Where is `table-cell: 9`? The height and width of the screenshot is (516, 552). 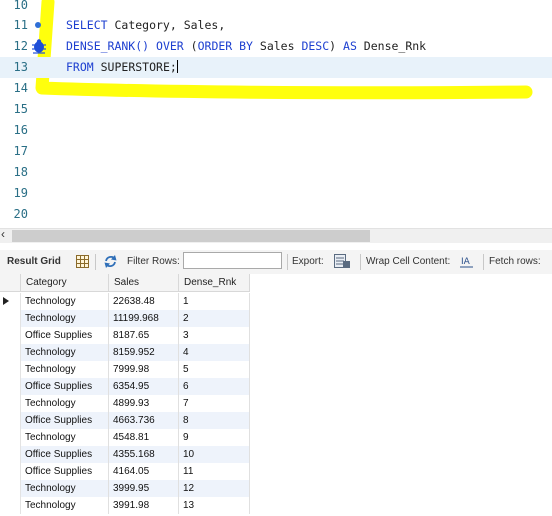
table-cell: 9 is located at coordinates (214, 437).